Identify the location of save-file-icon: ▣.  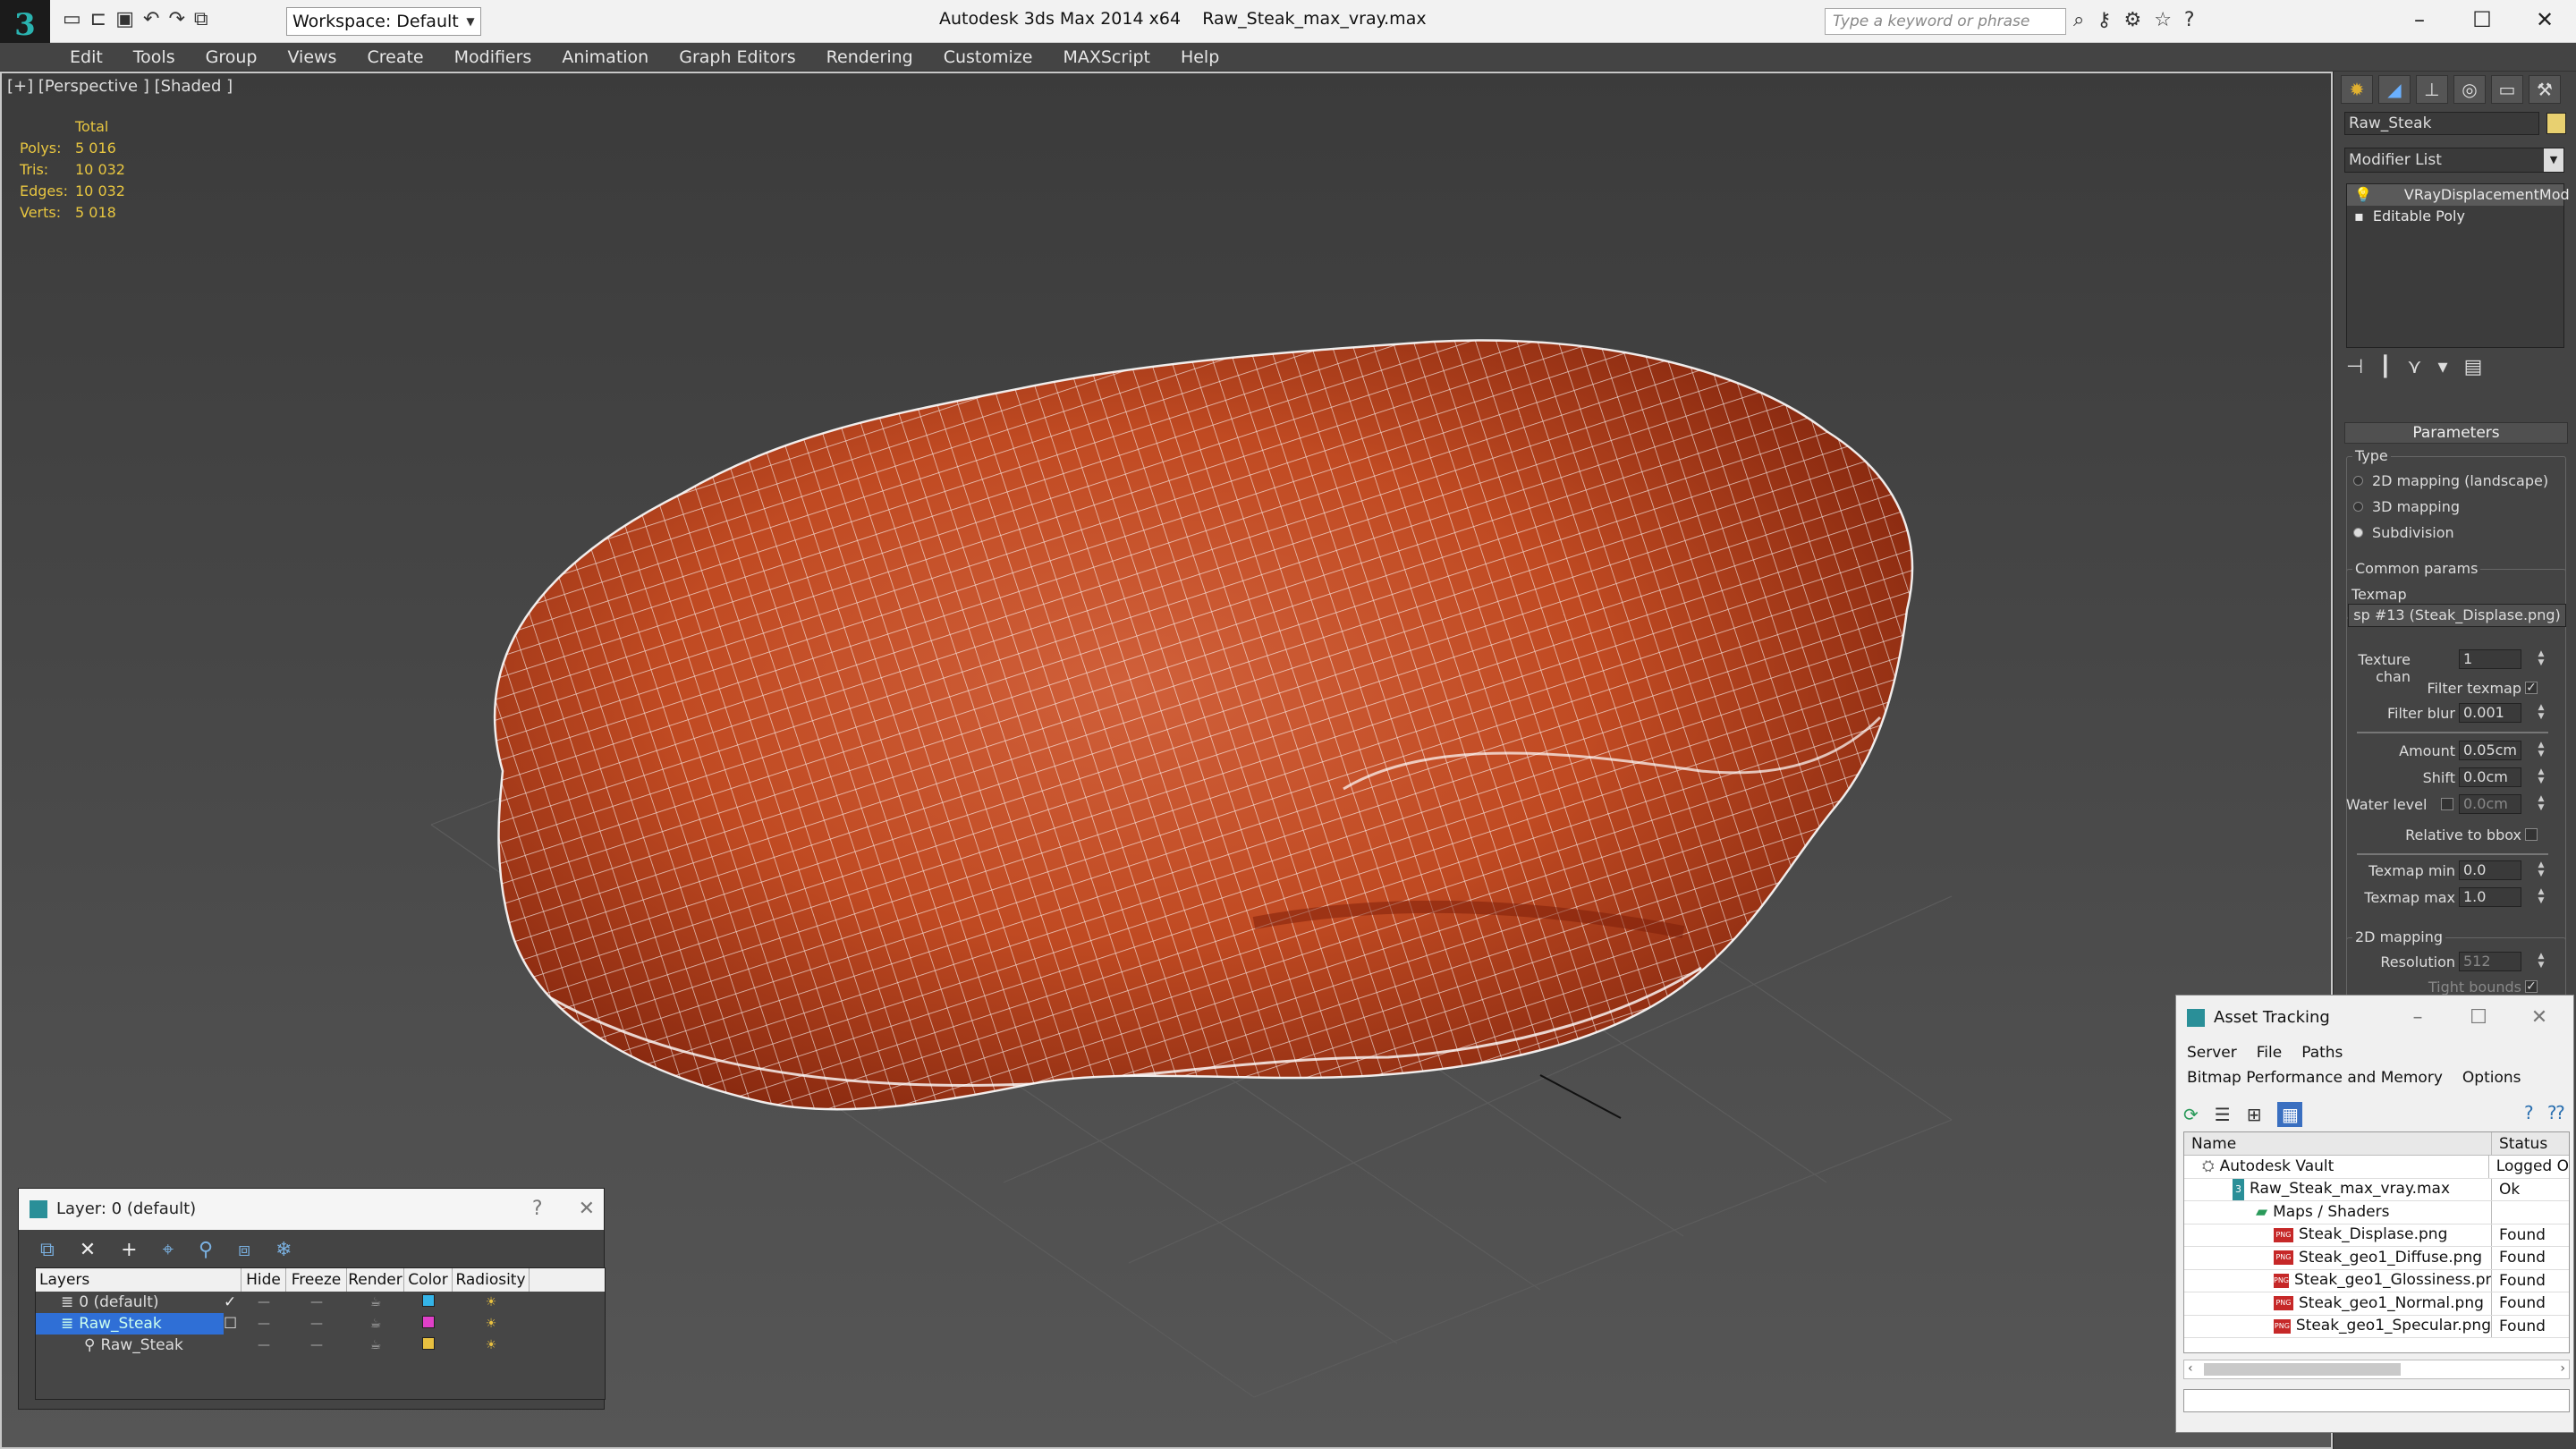
(124, 19).